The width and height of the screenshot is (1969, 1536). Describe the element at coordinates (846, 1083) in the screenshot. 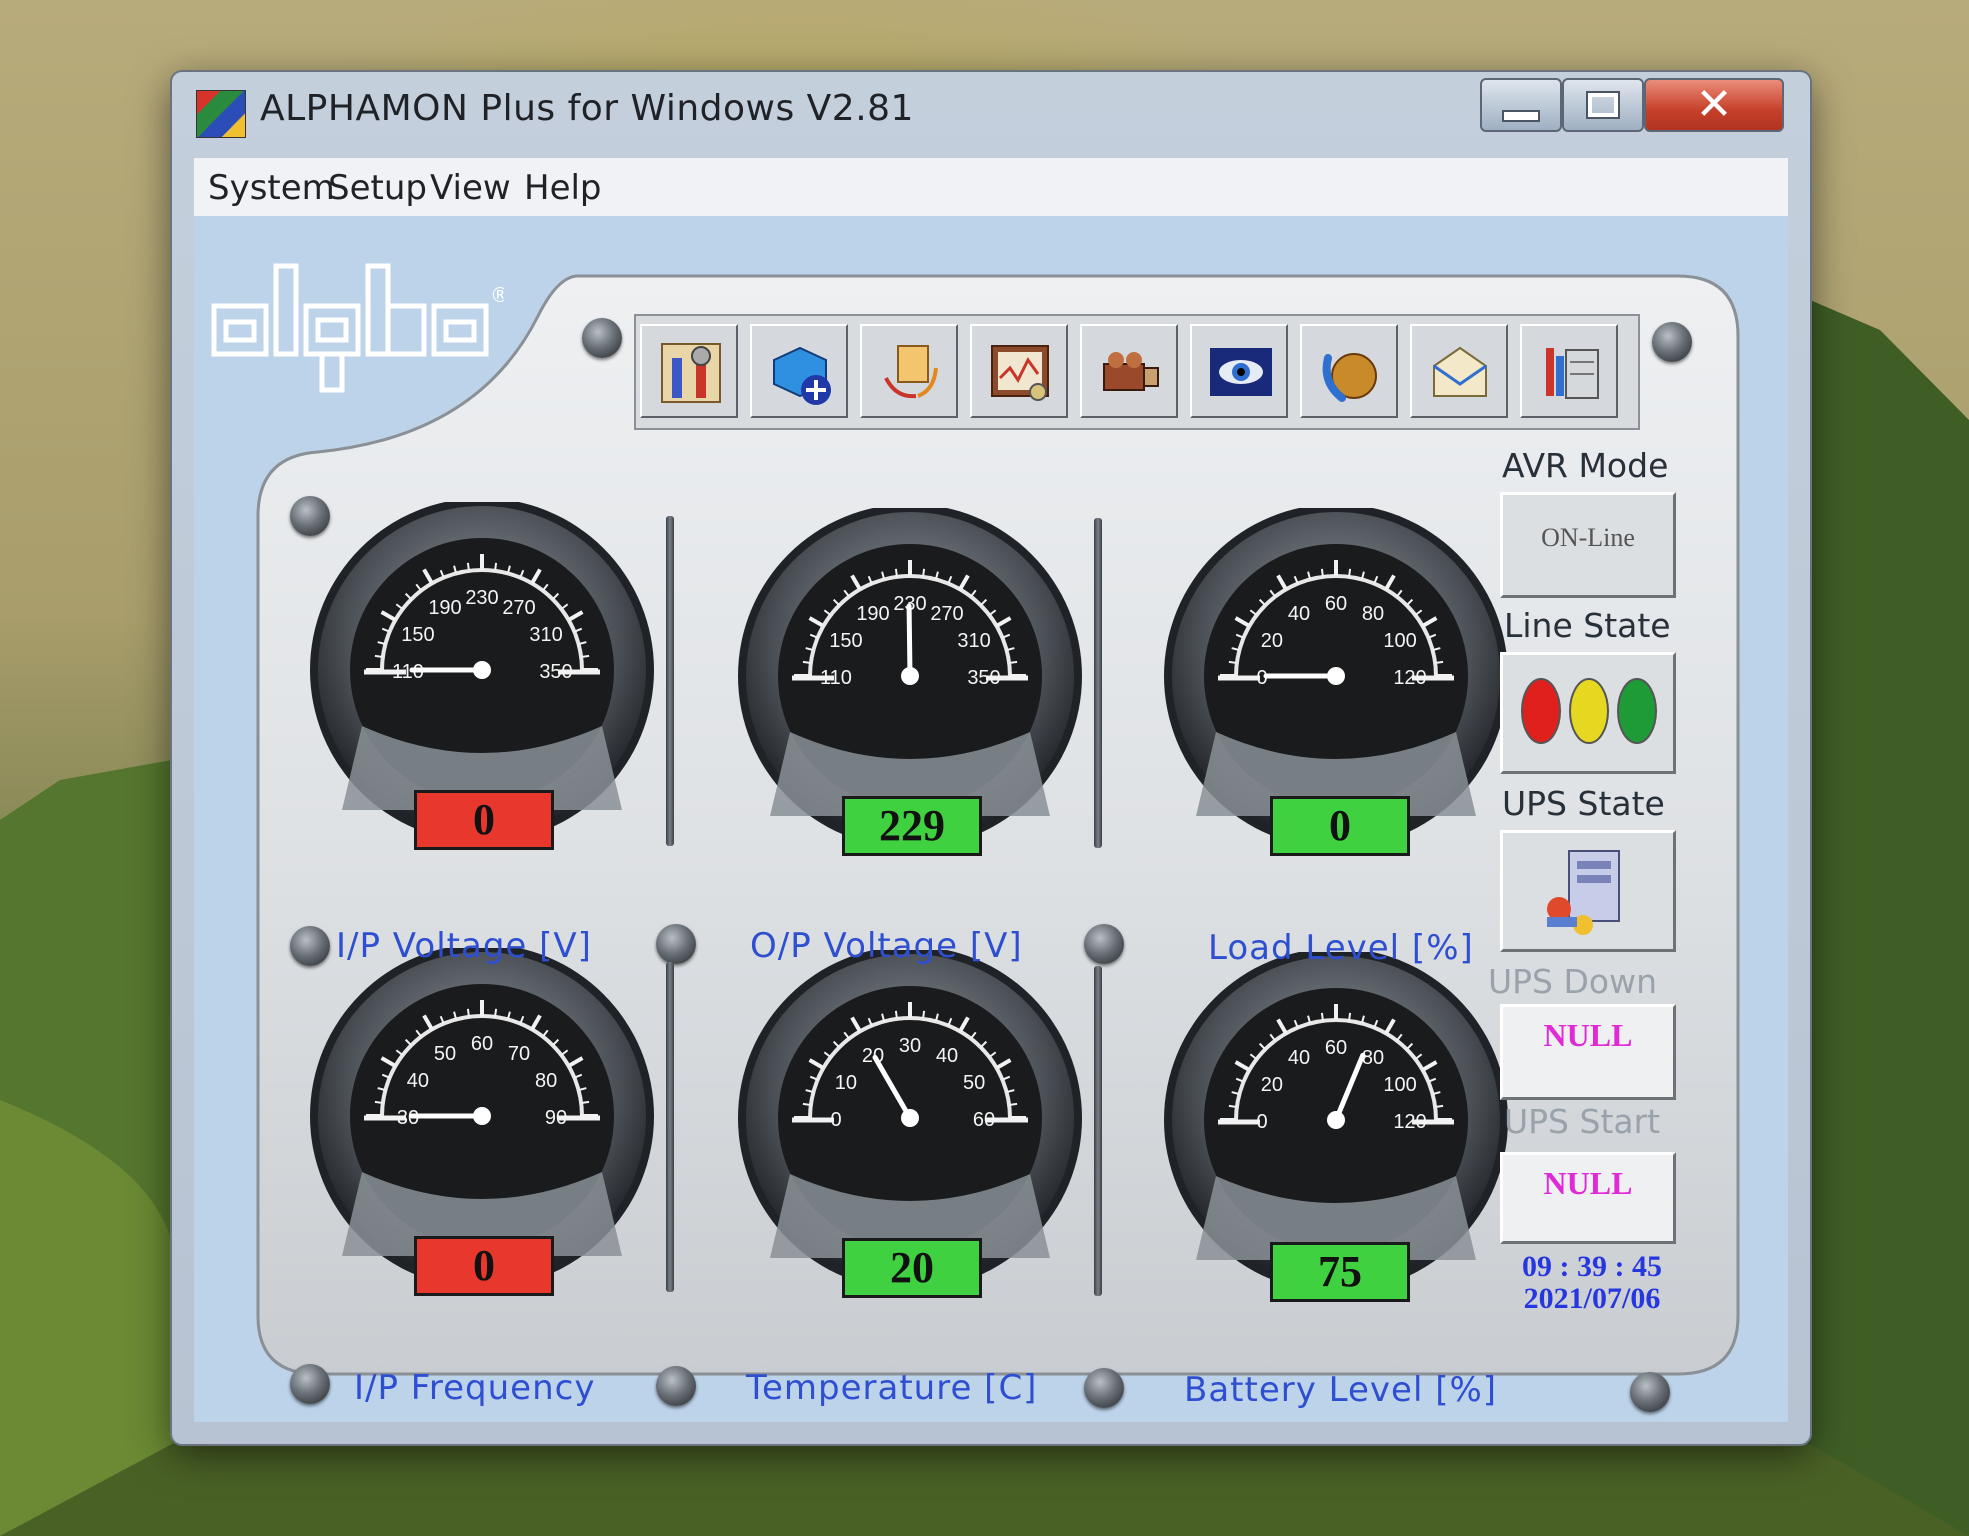

I see `gauge-tick-label: 10` at that location.